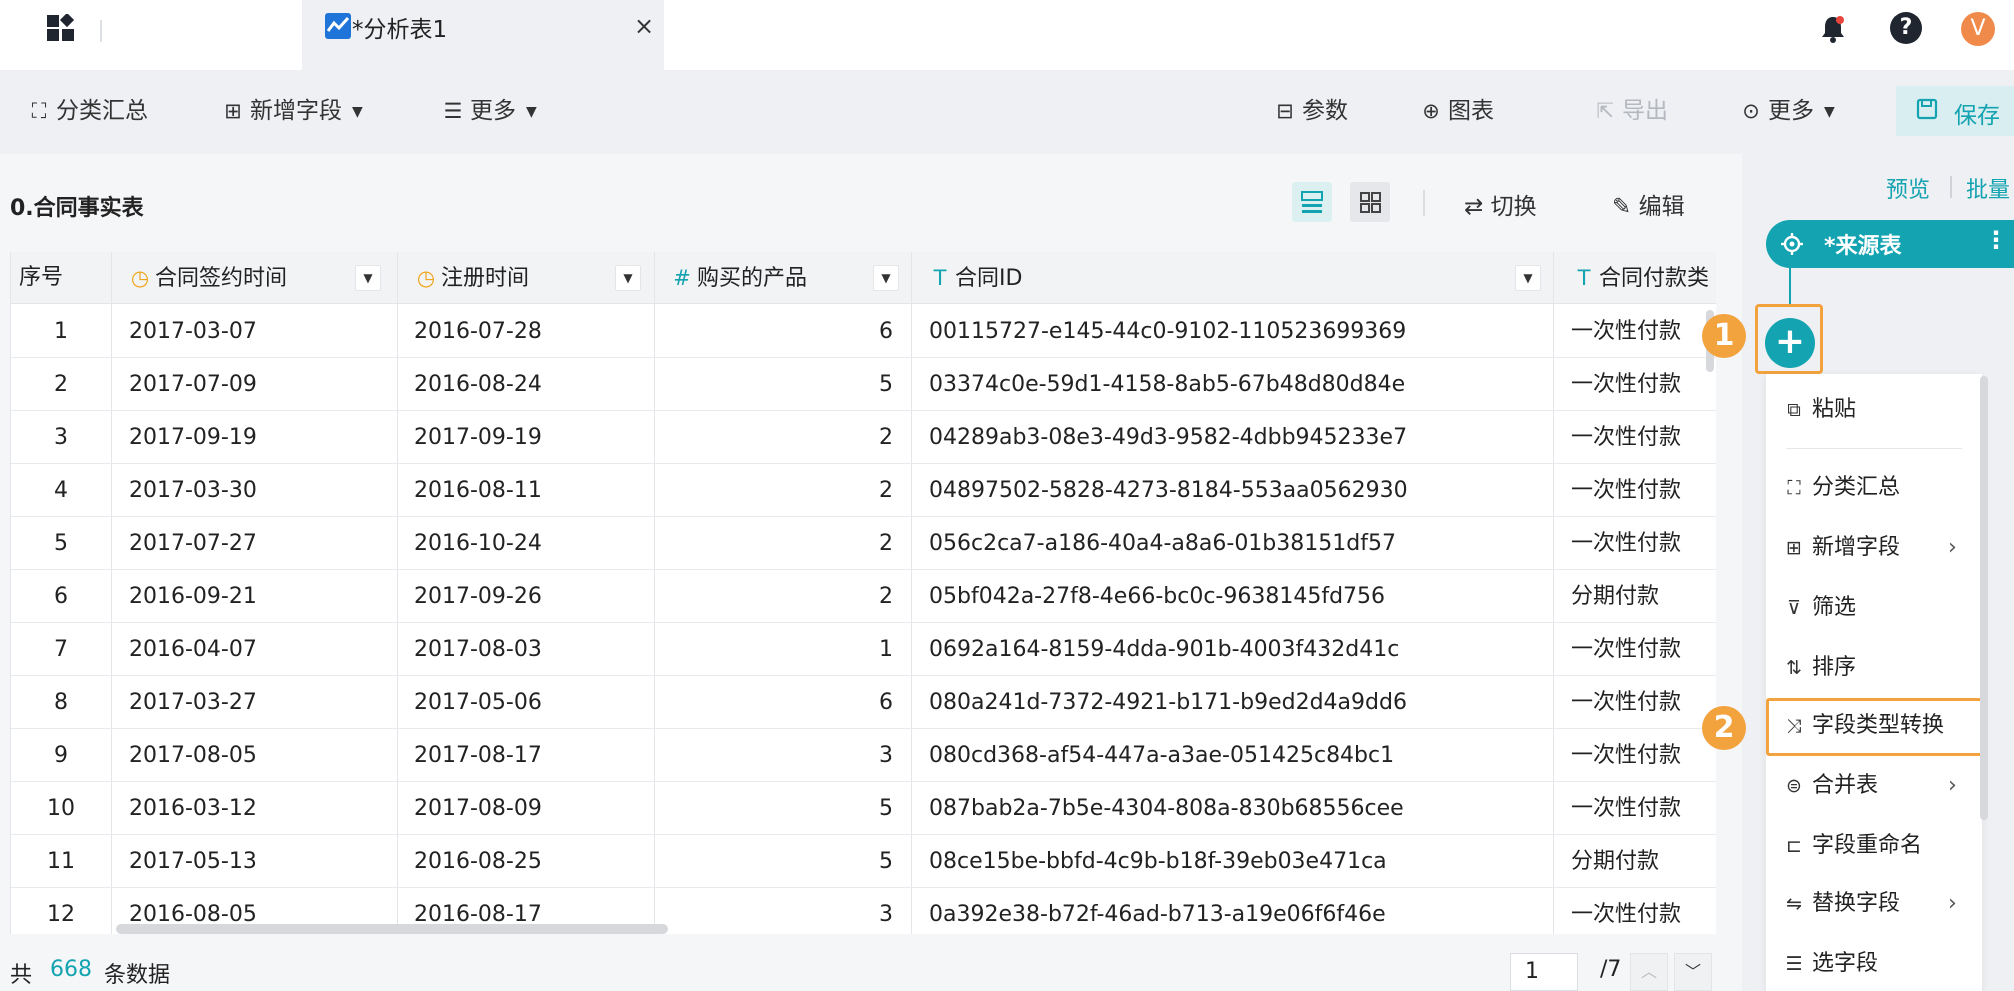 The image size is (2014, 991). I want to click on node-connector, so click(1790, 287).